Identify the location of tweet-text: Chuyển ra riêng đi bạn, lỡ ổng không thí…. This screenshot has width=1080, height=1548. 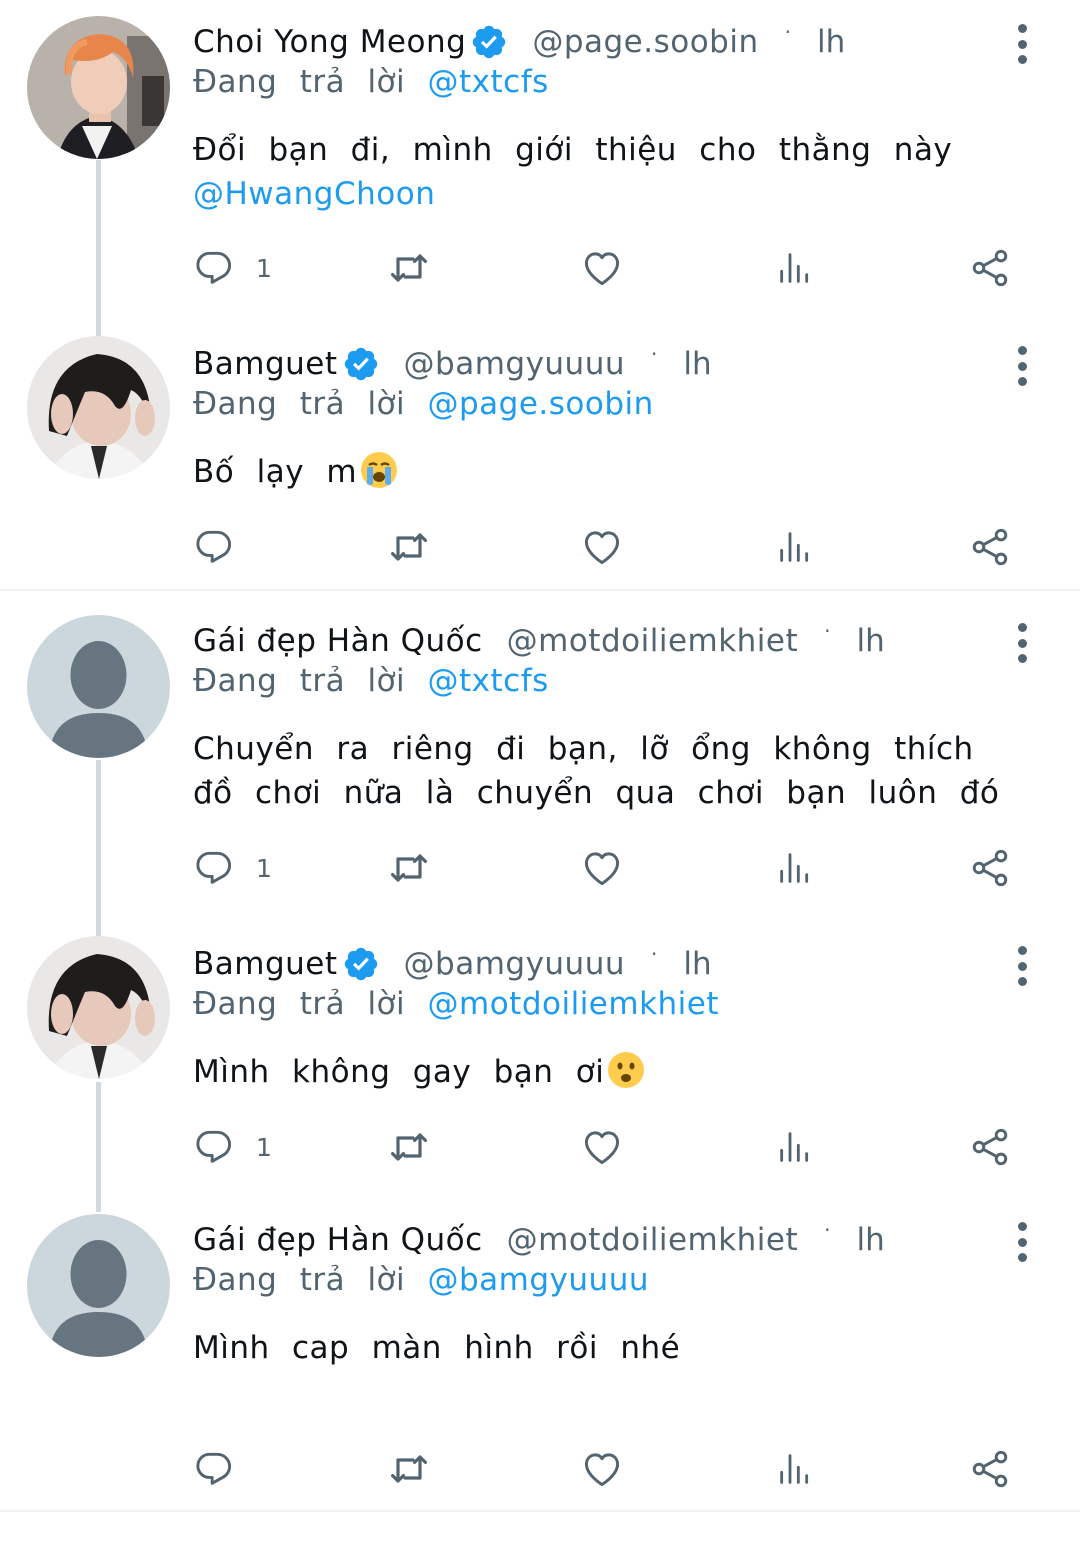
(608, 771).